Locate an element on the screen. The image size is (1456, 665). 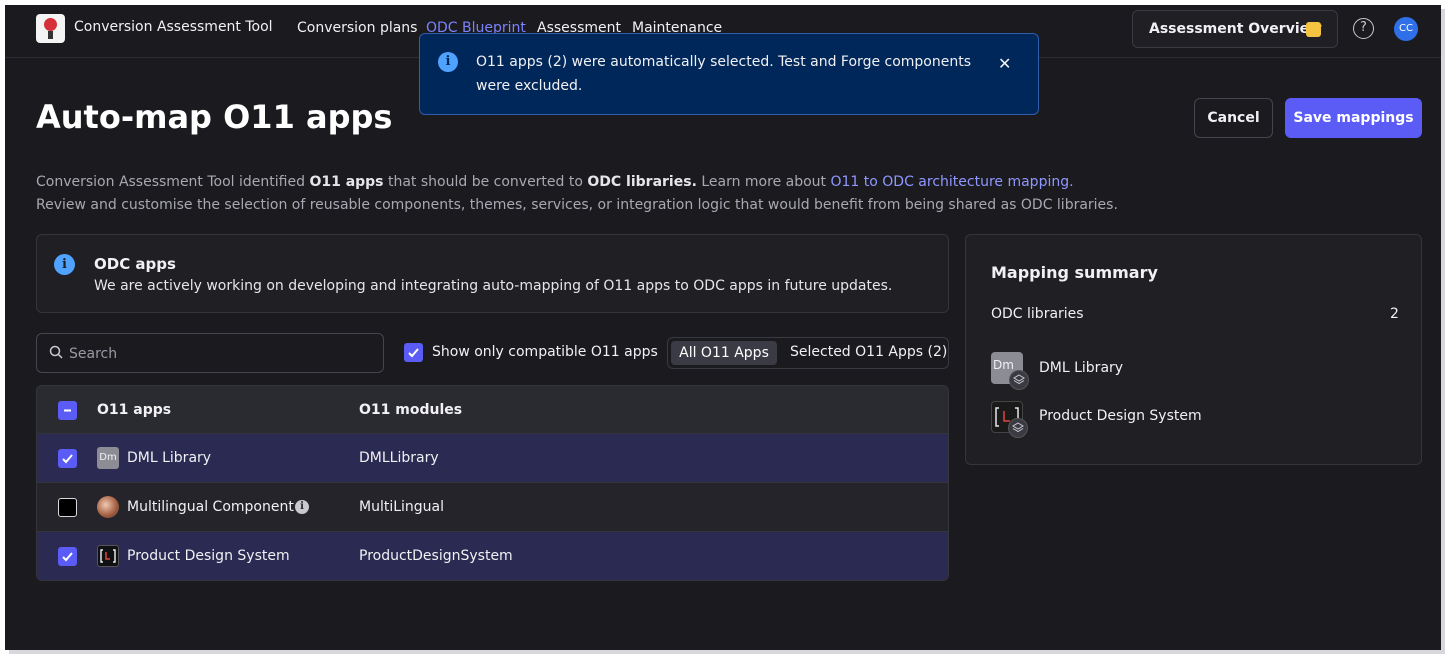
app-logo-icon is located at coordinates (50, 28).